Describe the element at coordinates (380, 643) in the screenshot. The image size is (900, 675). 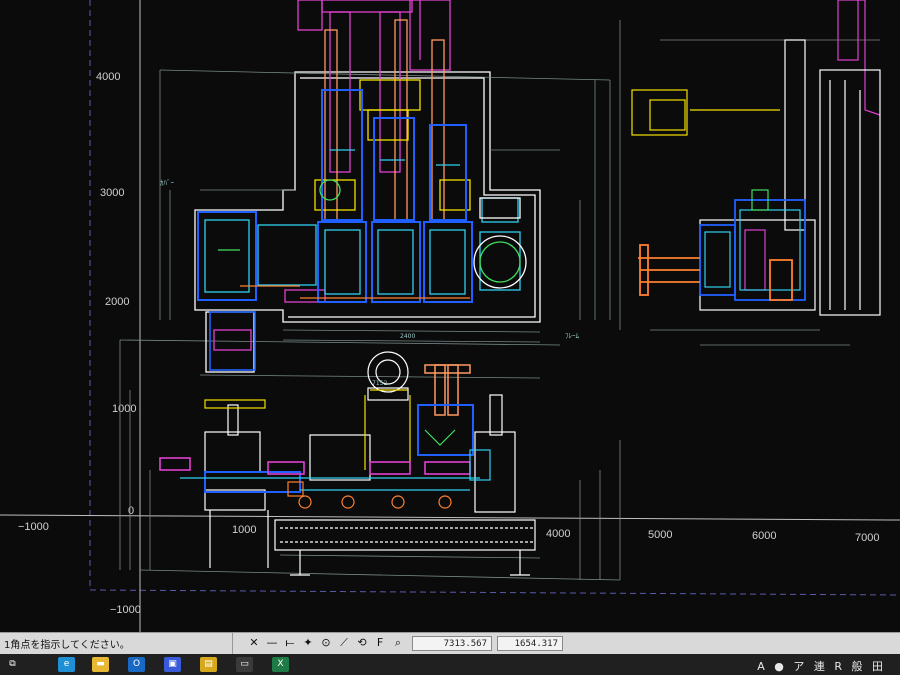
I see `font-tool: F` at that location.